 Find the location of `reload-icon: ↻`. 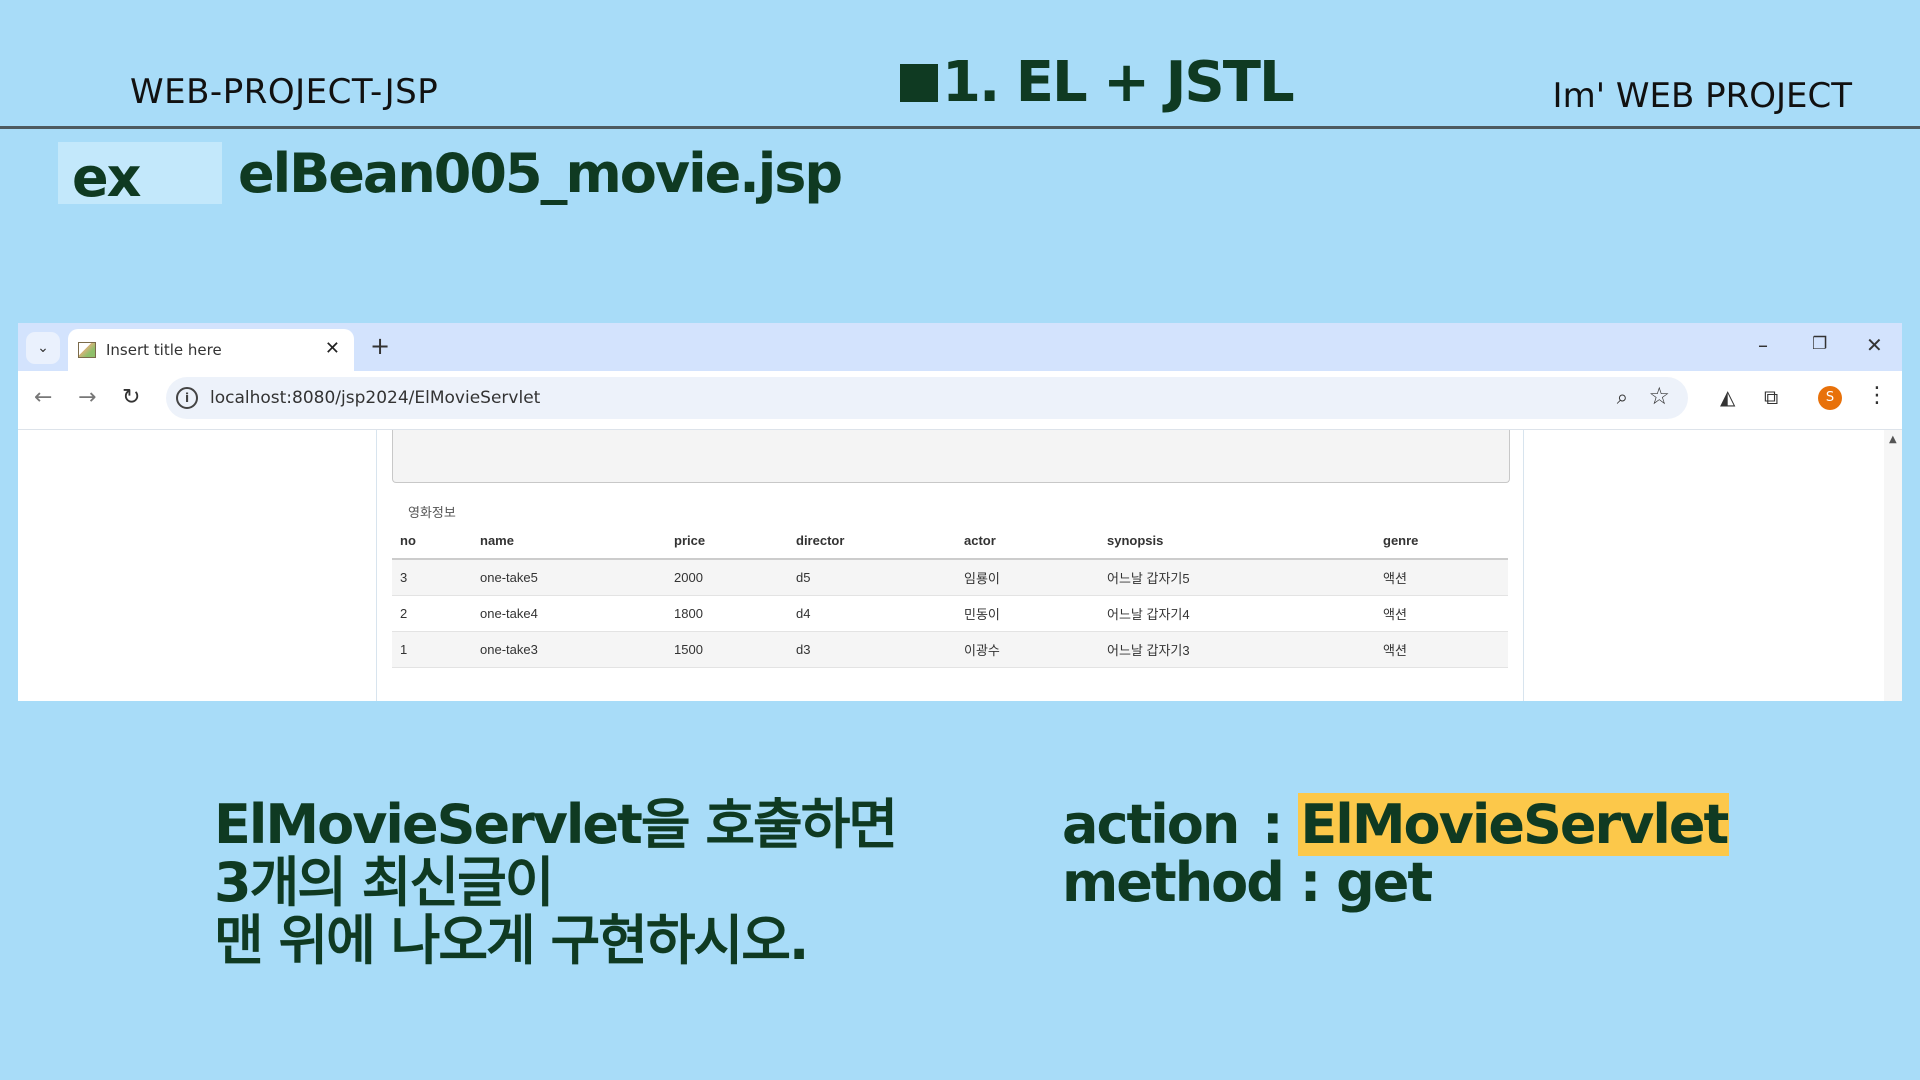

reload-icon: ↻ is located at coordinates (131, 397).